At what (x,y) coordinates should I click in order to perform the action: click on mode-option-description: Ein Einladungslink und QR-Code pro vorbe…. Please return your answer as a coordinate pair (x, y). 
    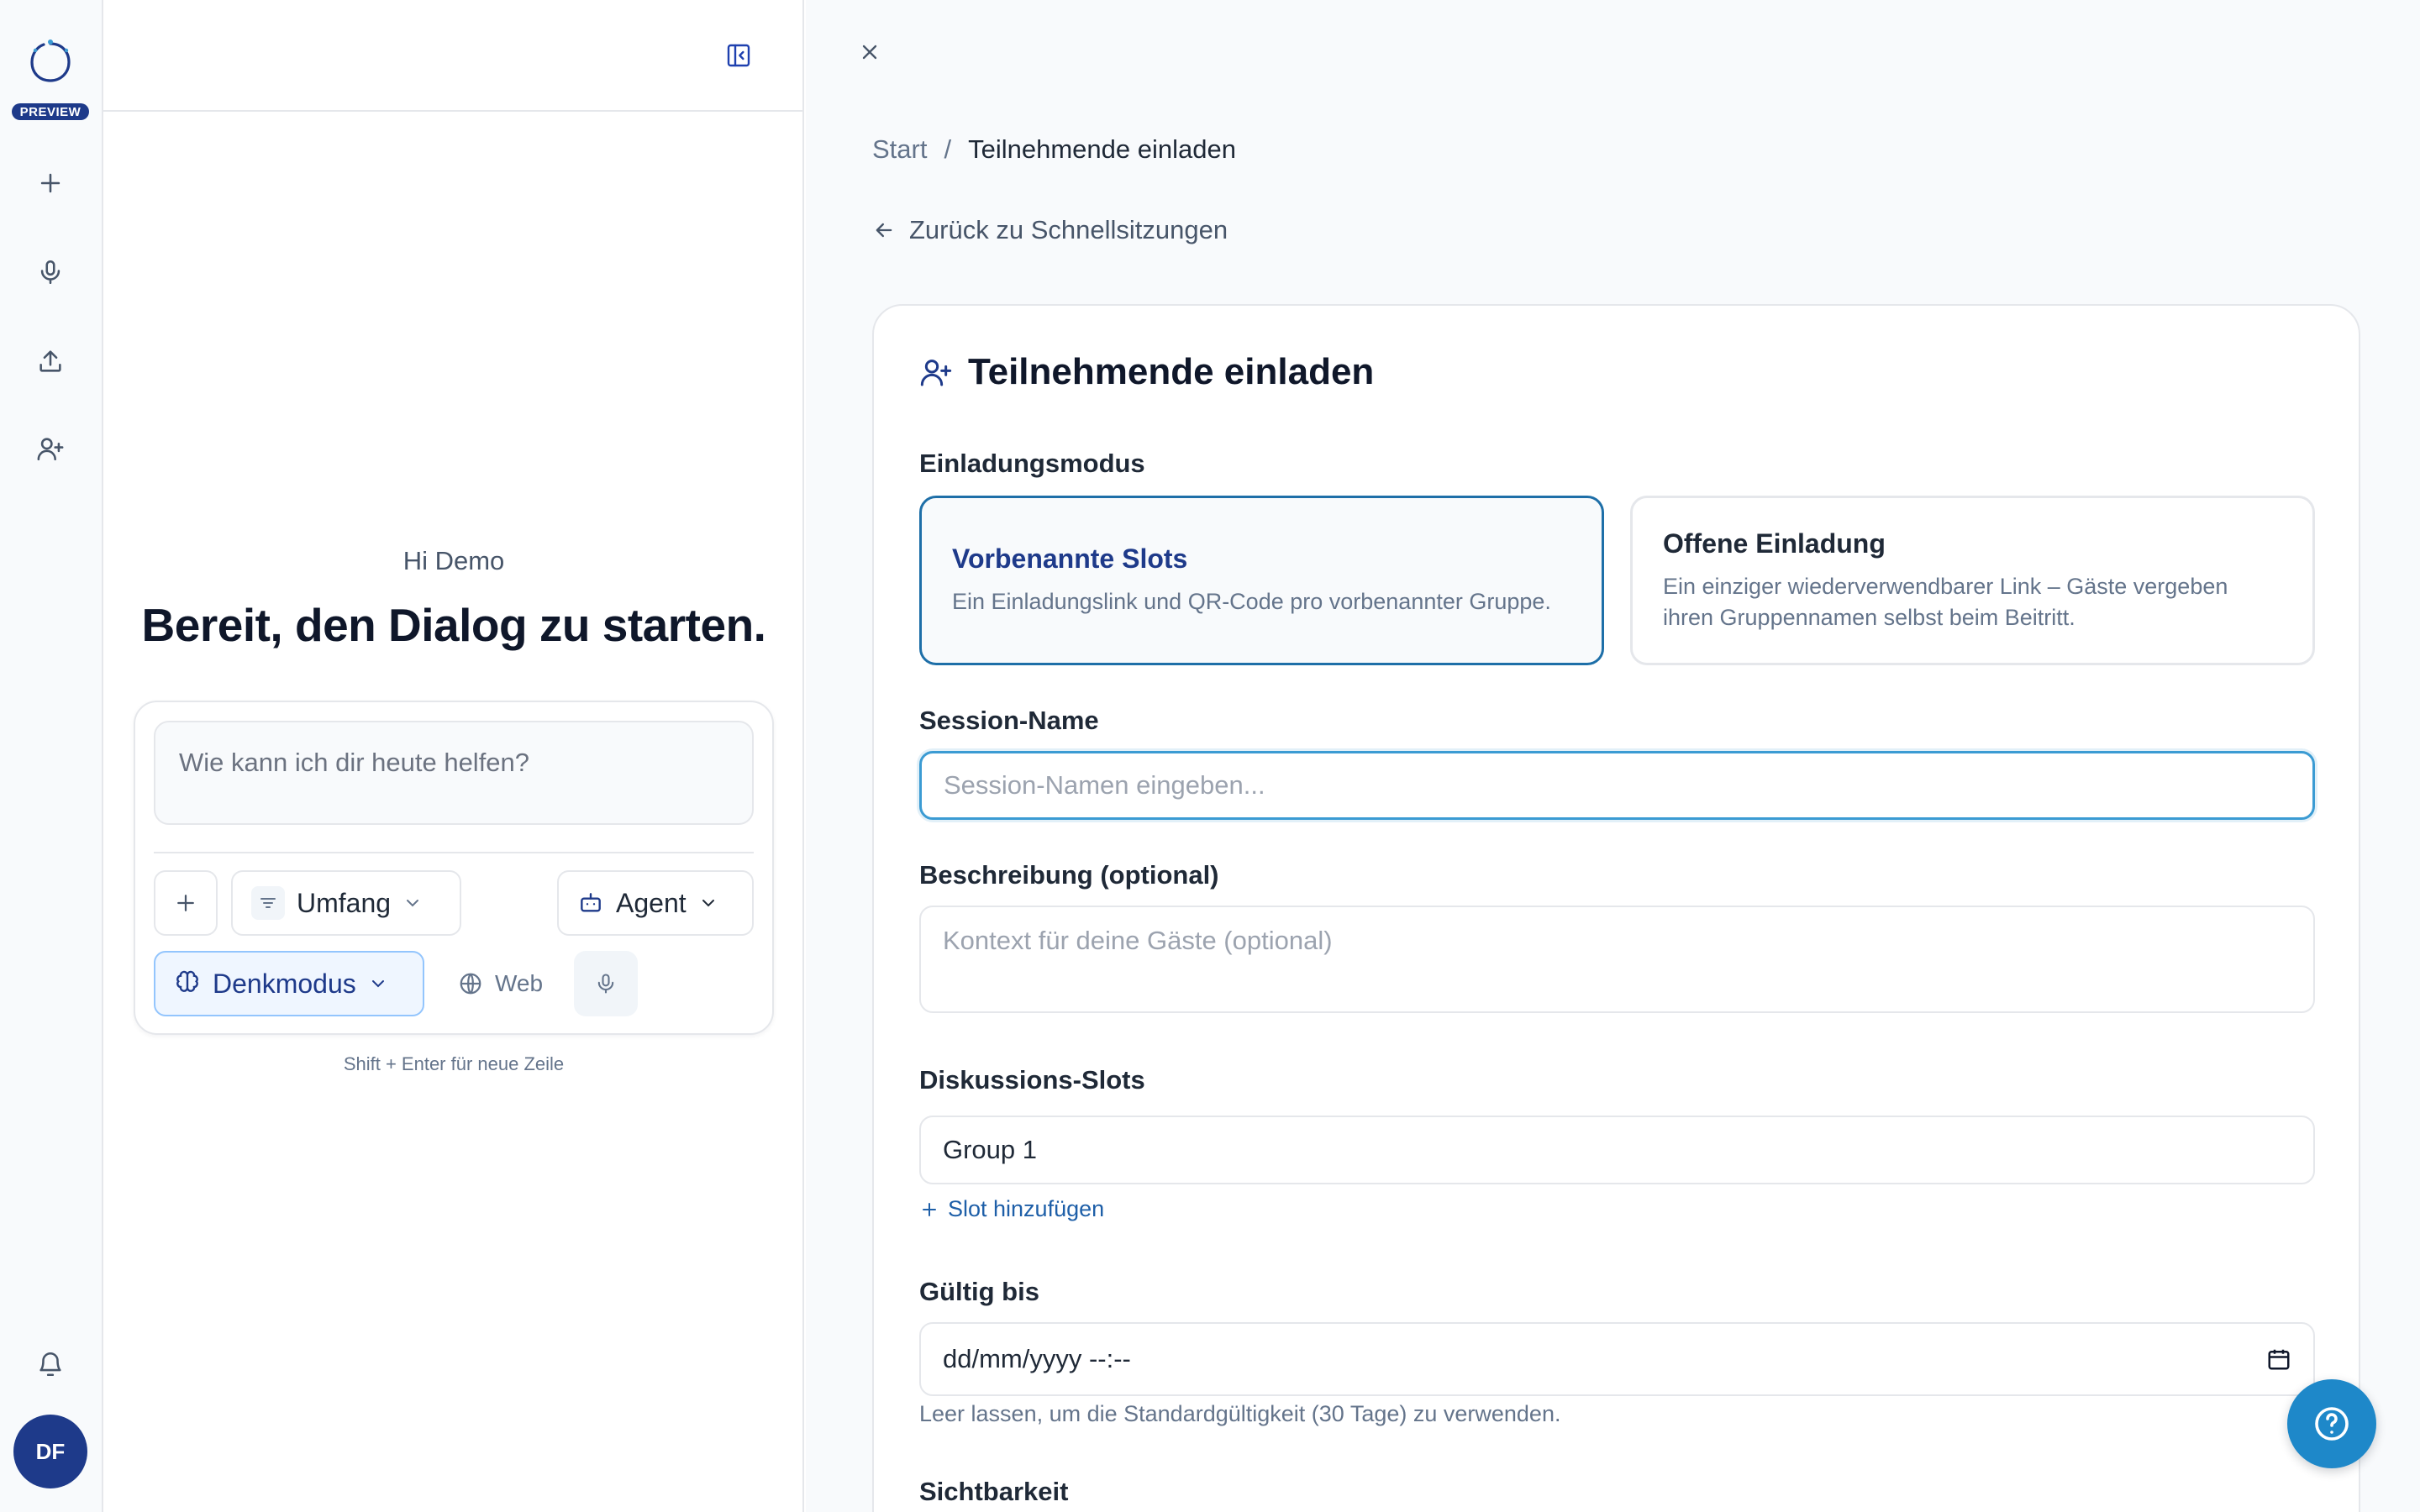
    Looking at the image, I should click on (1252, 602).